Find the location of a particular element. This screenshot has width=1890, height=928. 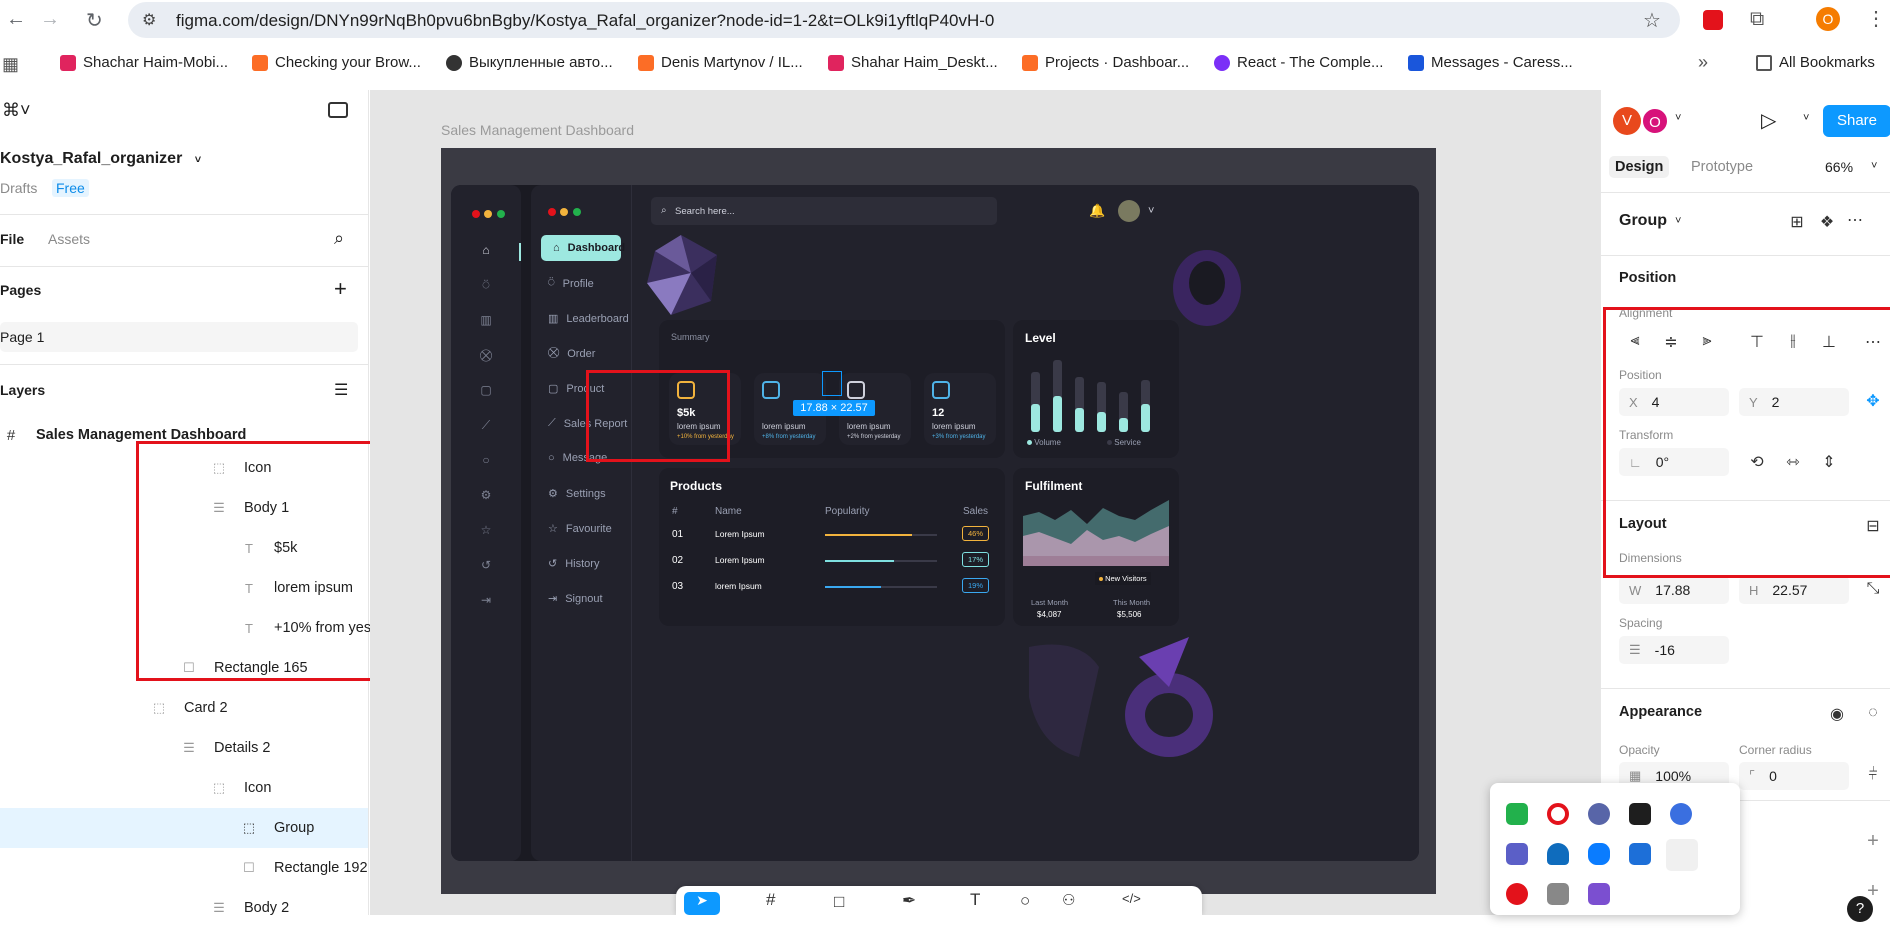

layer-row: ☐ Rectangle 192 is located at coordinates (304, 868).